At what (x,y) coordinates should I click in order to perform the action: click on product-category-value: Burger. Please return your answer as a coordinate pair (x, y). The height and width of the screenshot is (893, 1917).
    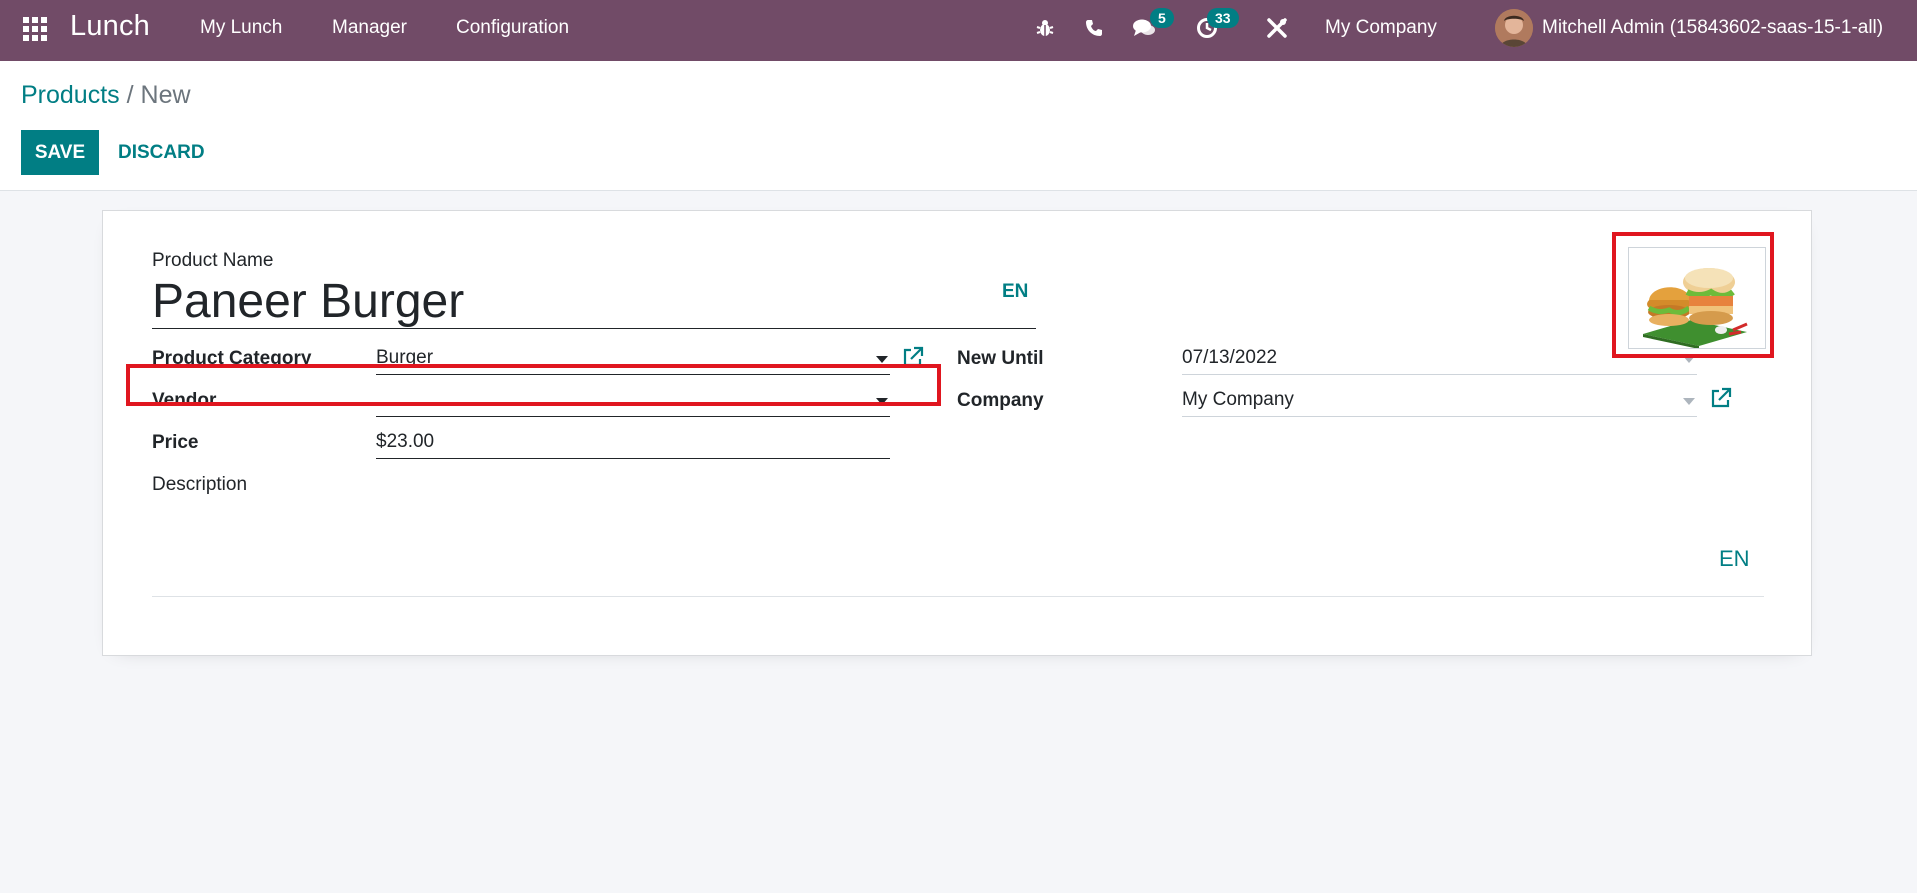
    Looking at the image, I should click on (405, 357).